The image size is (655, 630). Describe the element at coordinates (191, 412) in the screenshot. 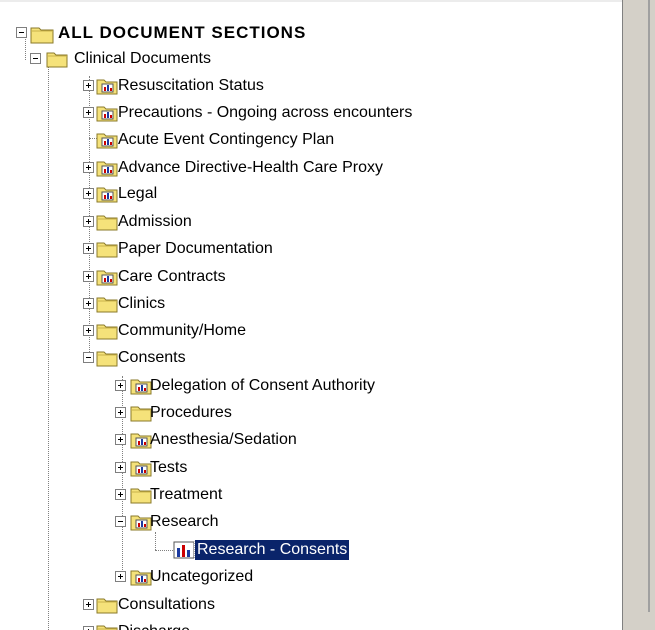

I see `tree-item-label: Procedures` at that location.